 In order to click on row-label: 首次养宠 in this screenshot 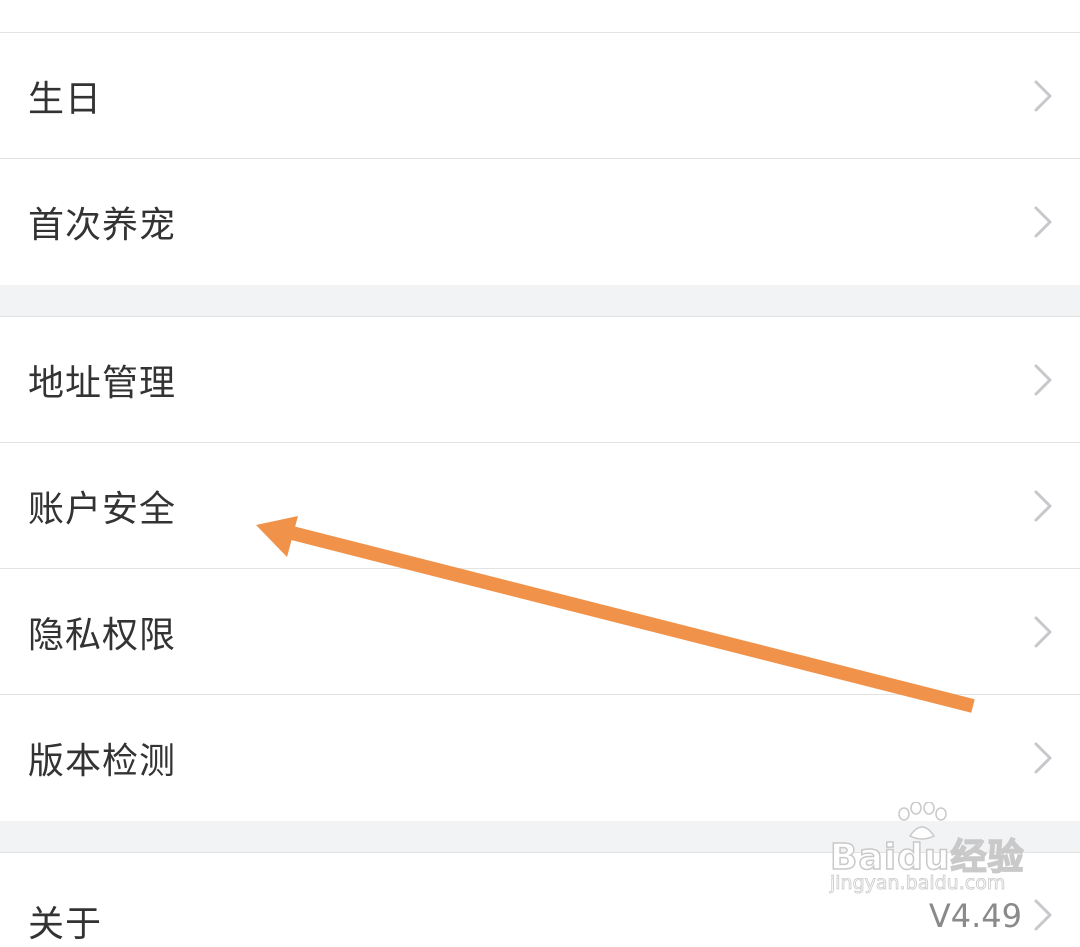, I will do `click(102, 225)`.